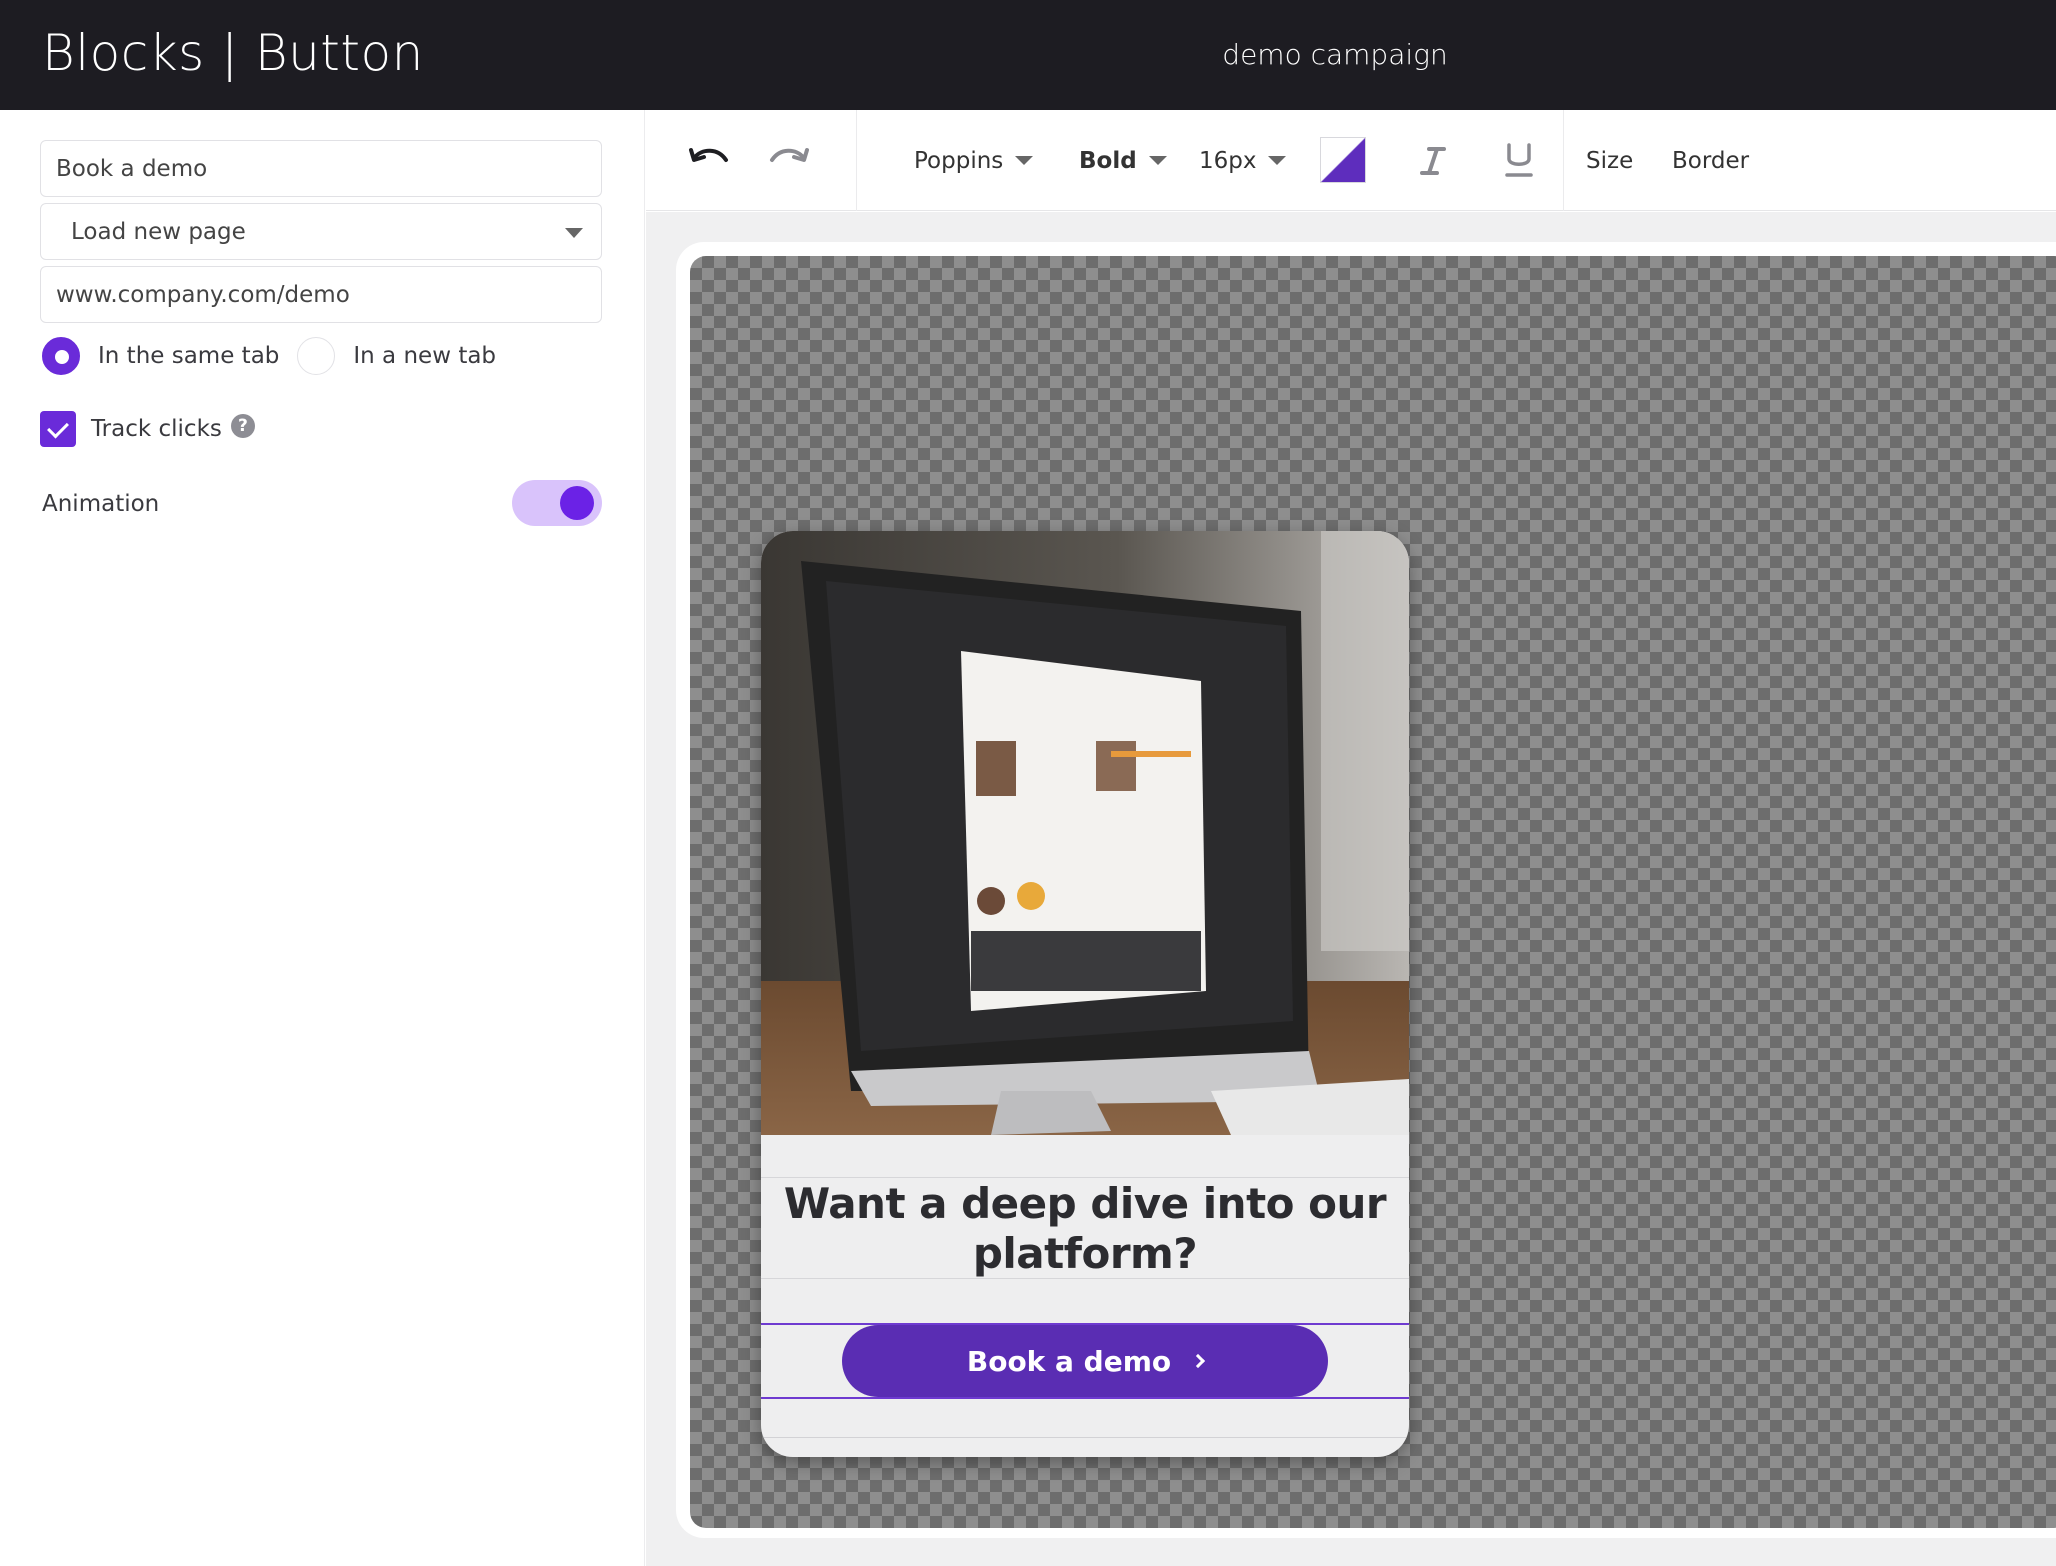 The width and height of the screenshot is (2056, 1566). I want to click on font-size-value: 16px, so click(1228, 160).